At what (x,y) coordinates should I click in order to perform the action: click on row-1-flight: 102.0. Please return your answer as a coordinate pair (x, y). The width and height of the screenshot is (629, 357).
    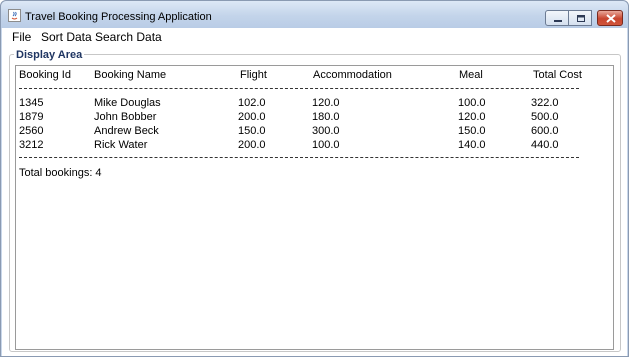
    Looking at the image, I should click on (252, 103).